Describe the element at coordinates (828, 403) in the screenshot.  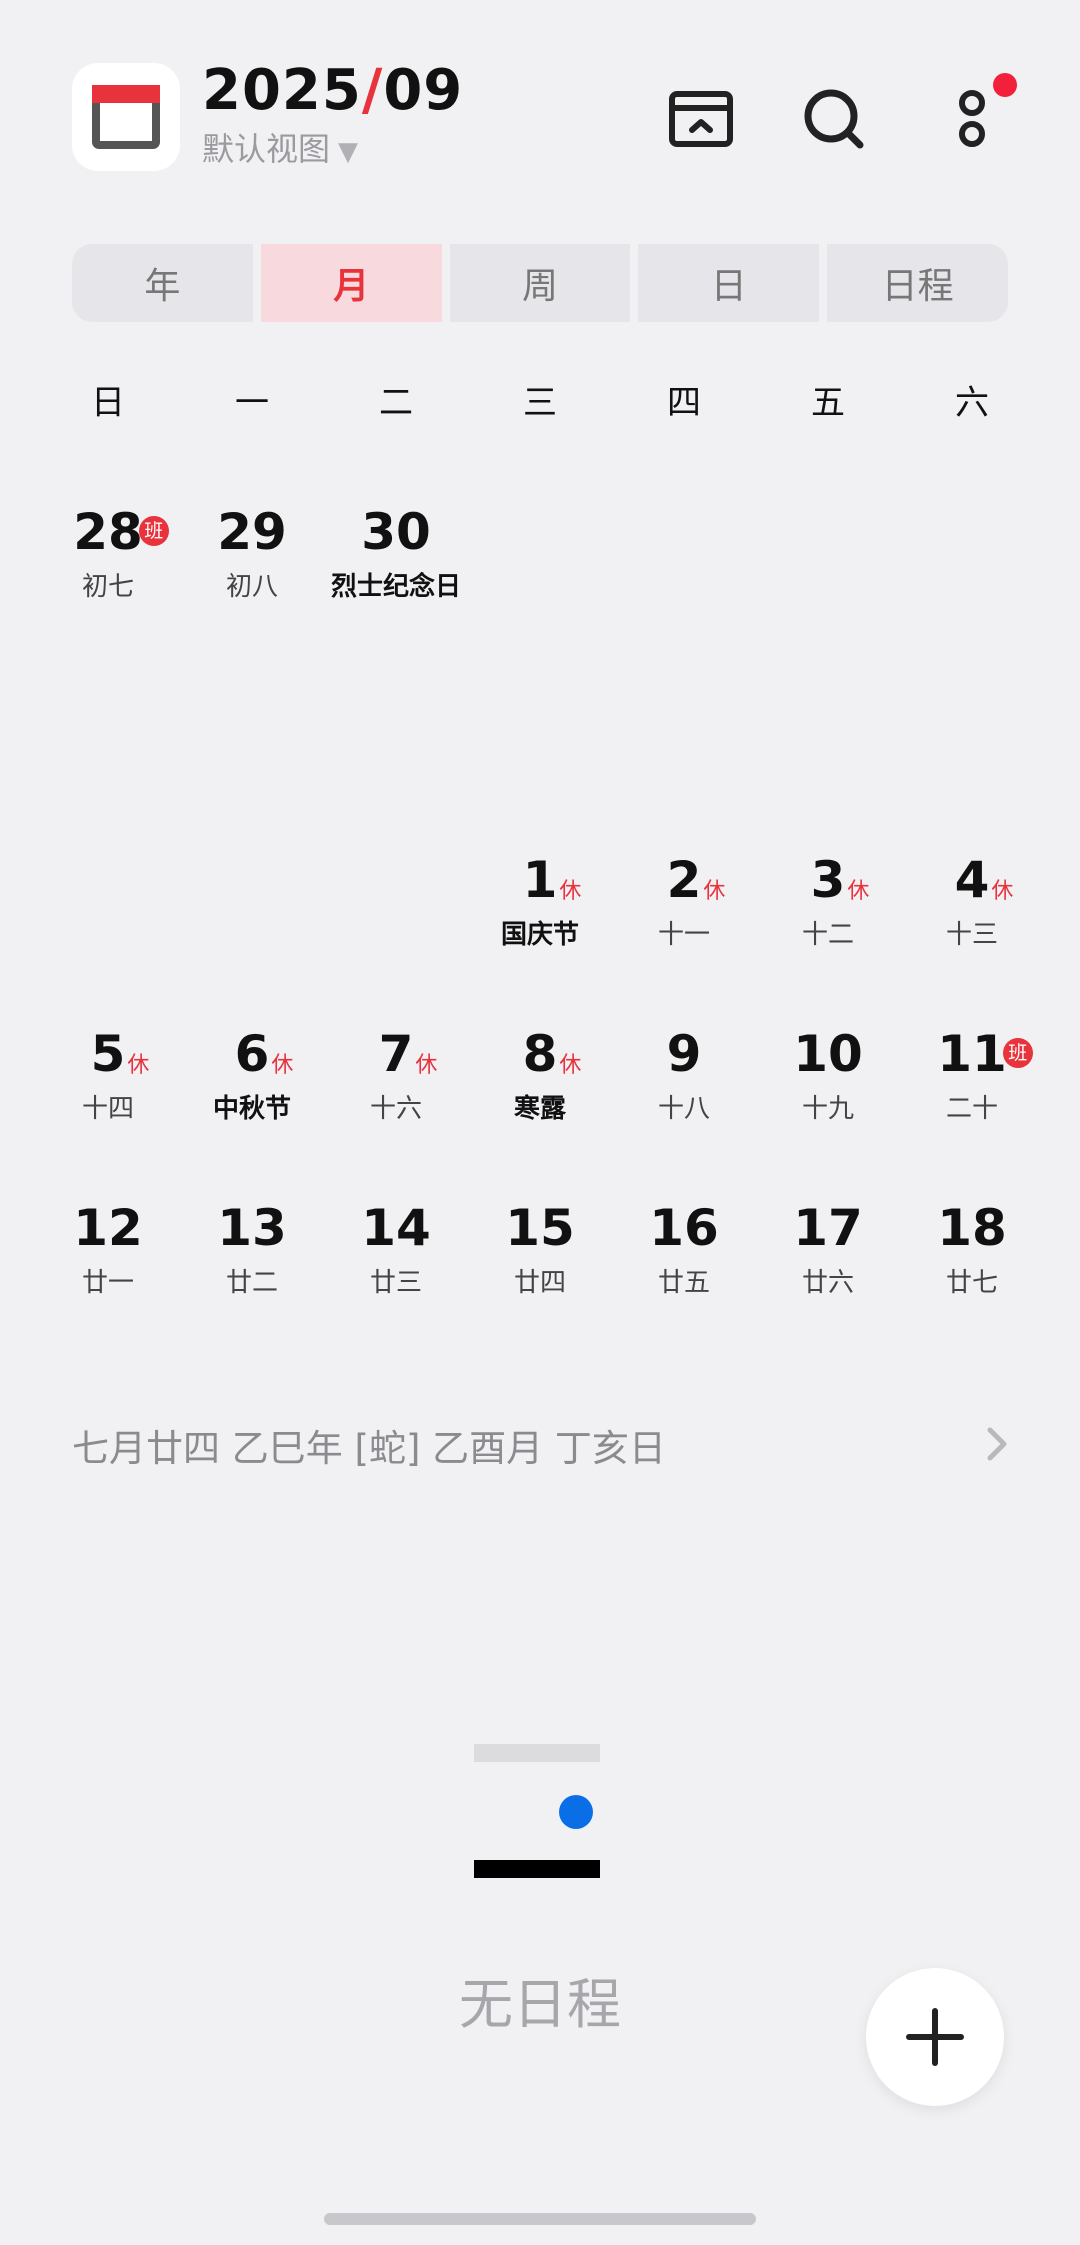
I see `weekday-fri: 五` at that location.